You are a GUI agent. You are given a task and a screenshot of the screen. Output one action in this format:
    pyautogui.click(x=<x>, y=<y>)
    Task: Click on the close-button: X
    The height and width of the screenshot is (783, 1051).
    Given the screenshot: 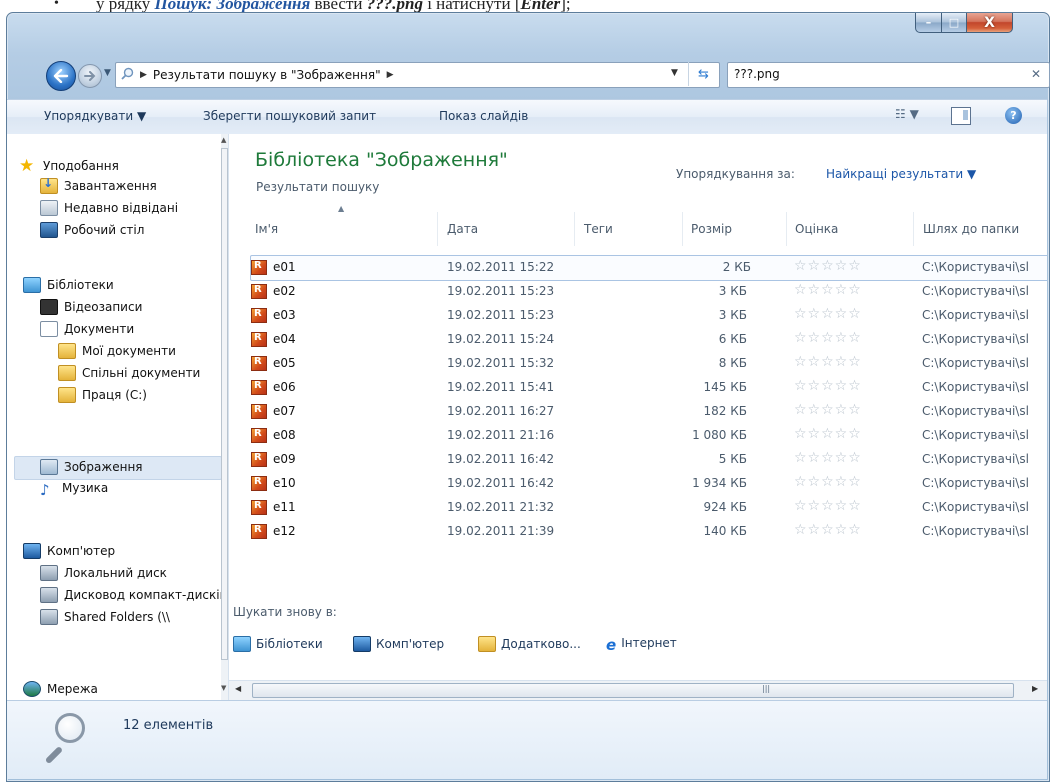 What is the action you would take?
    pyautogui.click(x=990, y=23)
    